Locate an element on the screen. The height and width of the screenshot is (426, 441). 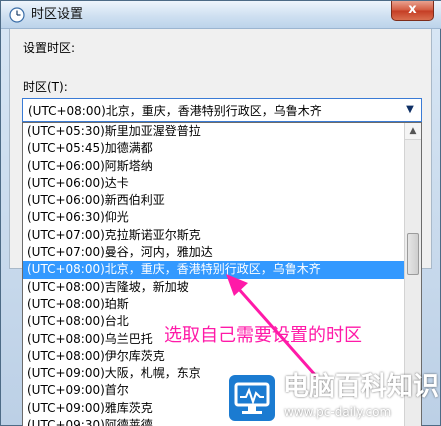
watermark: 电脑百科知识 www.pc-daily.com is located at coordinates (333, 398).